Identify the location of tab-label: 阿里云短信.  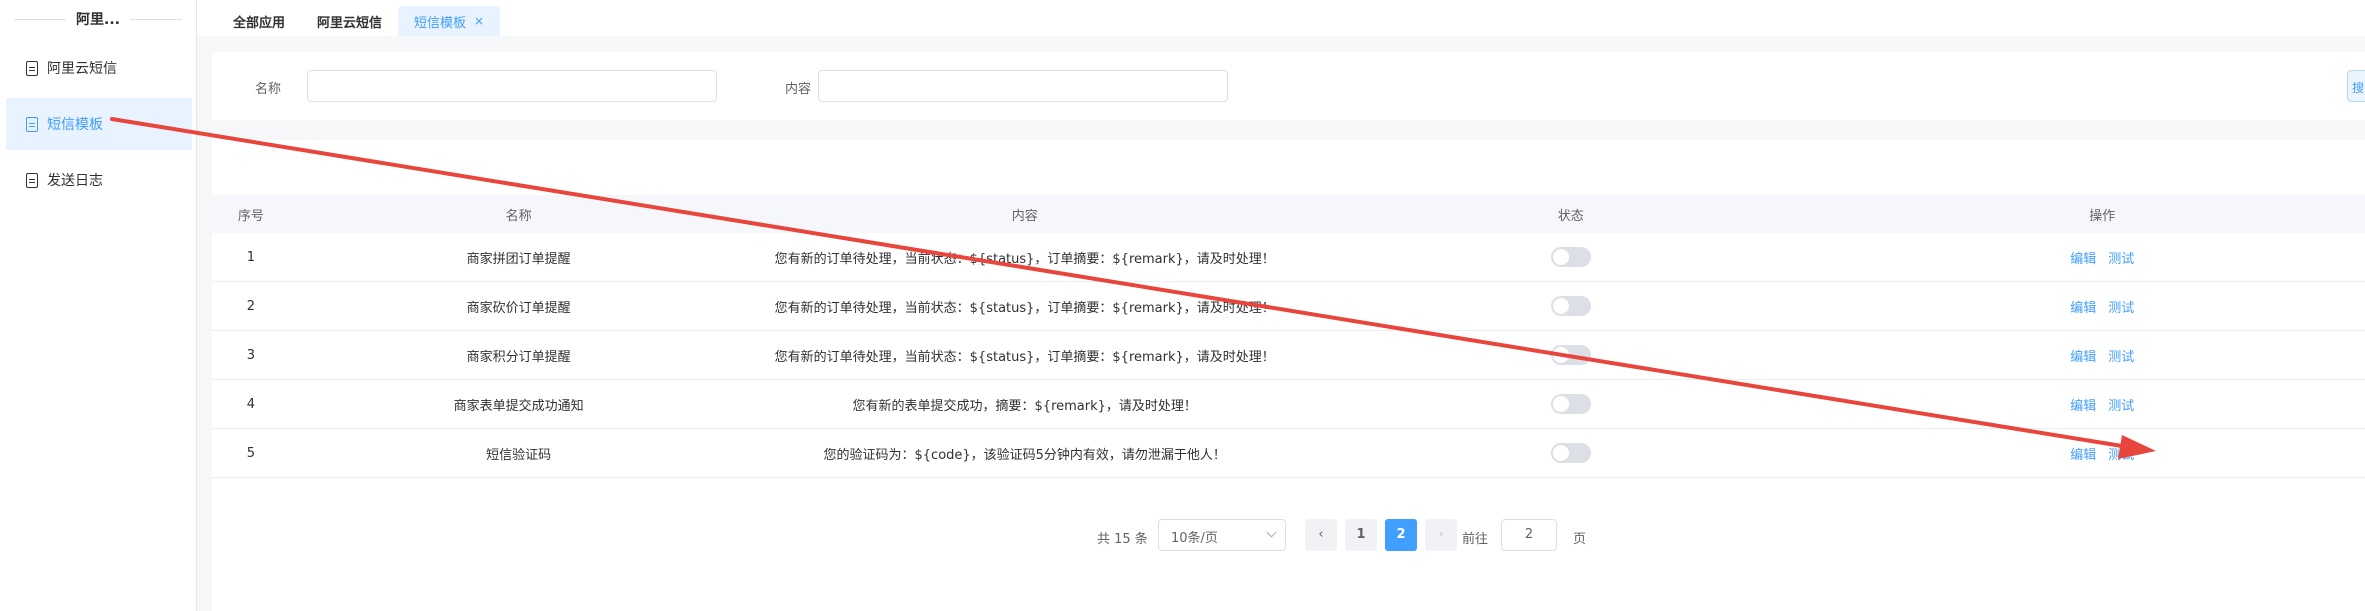
(350, 23).